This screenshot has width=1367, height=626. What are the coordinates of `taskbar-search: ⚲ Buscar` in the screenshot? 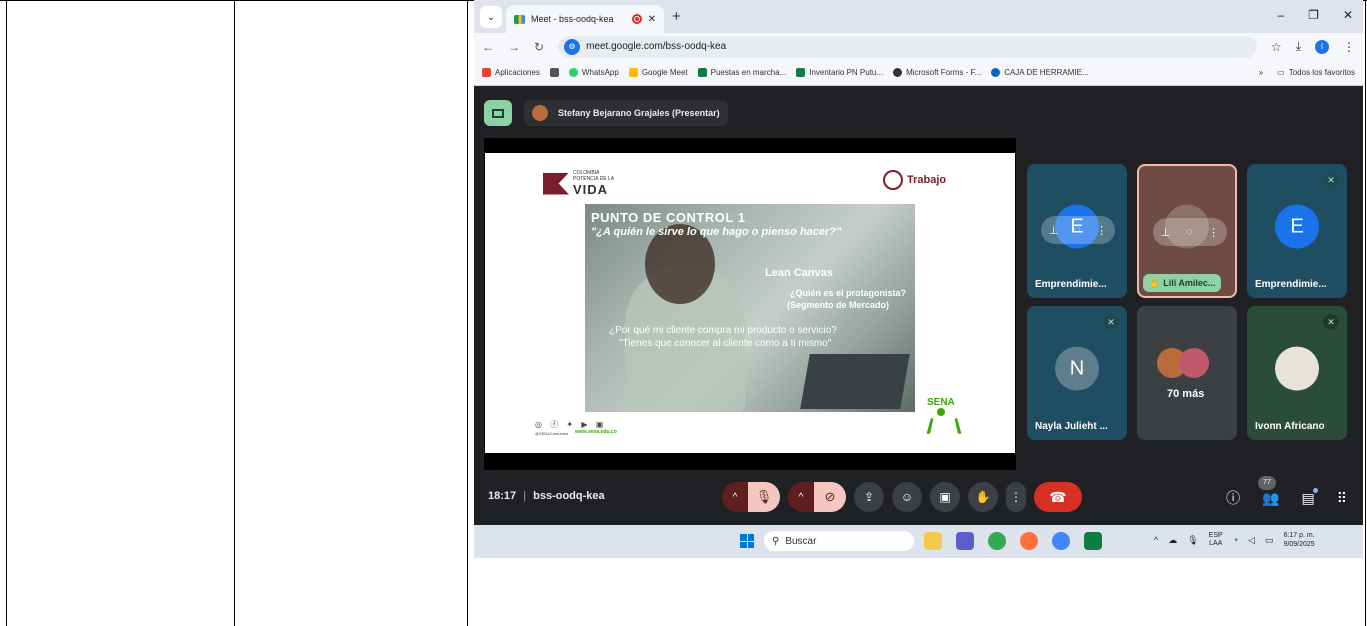 It's located at (839, 541).